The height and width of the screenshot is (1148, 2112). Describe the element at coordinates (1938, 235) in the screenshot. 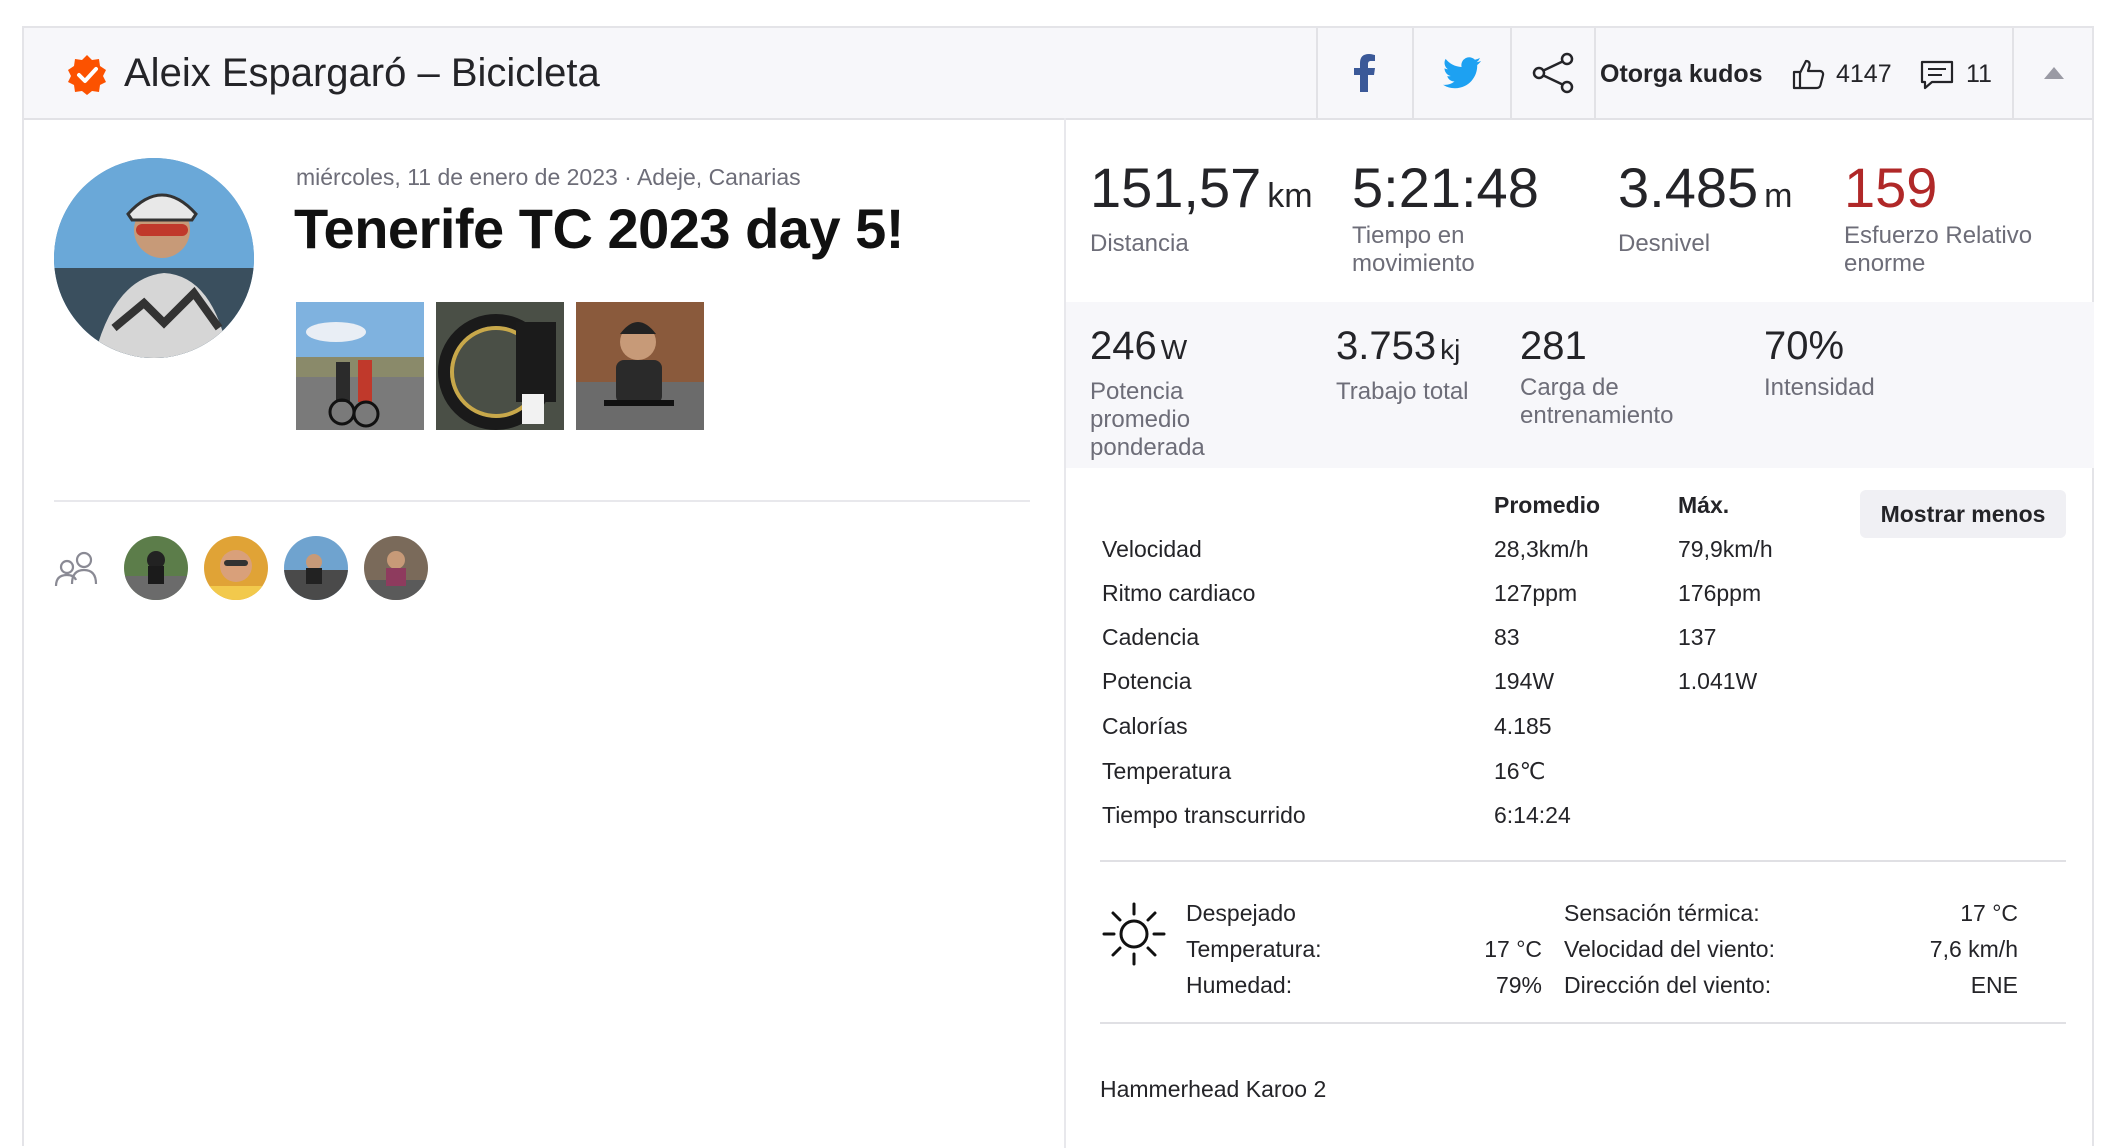

I see `stat-label-line: Esfuerzo Relativo` at that location.